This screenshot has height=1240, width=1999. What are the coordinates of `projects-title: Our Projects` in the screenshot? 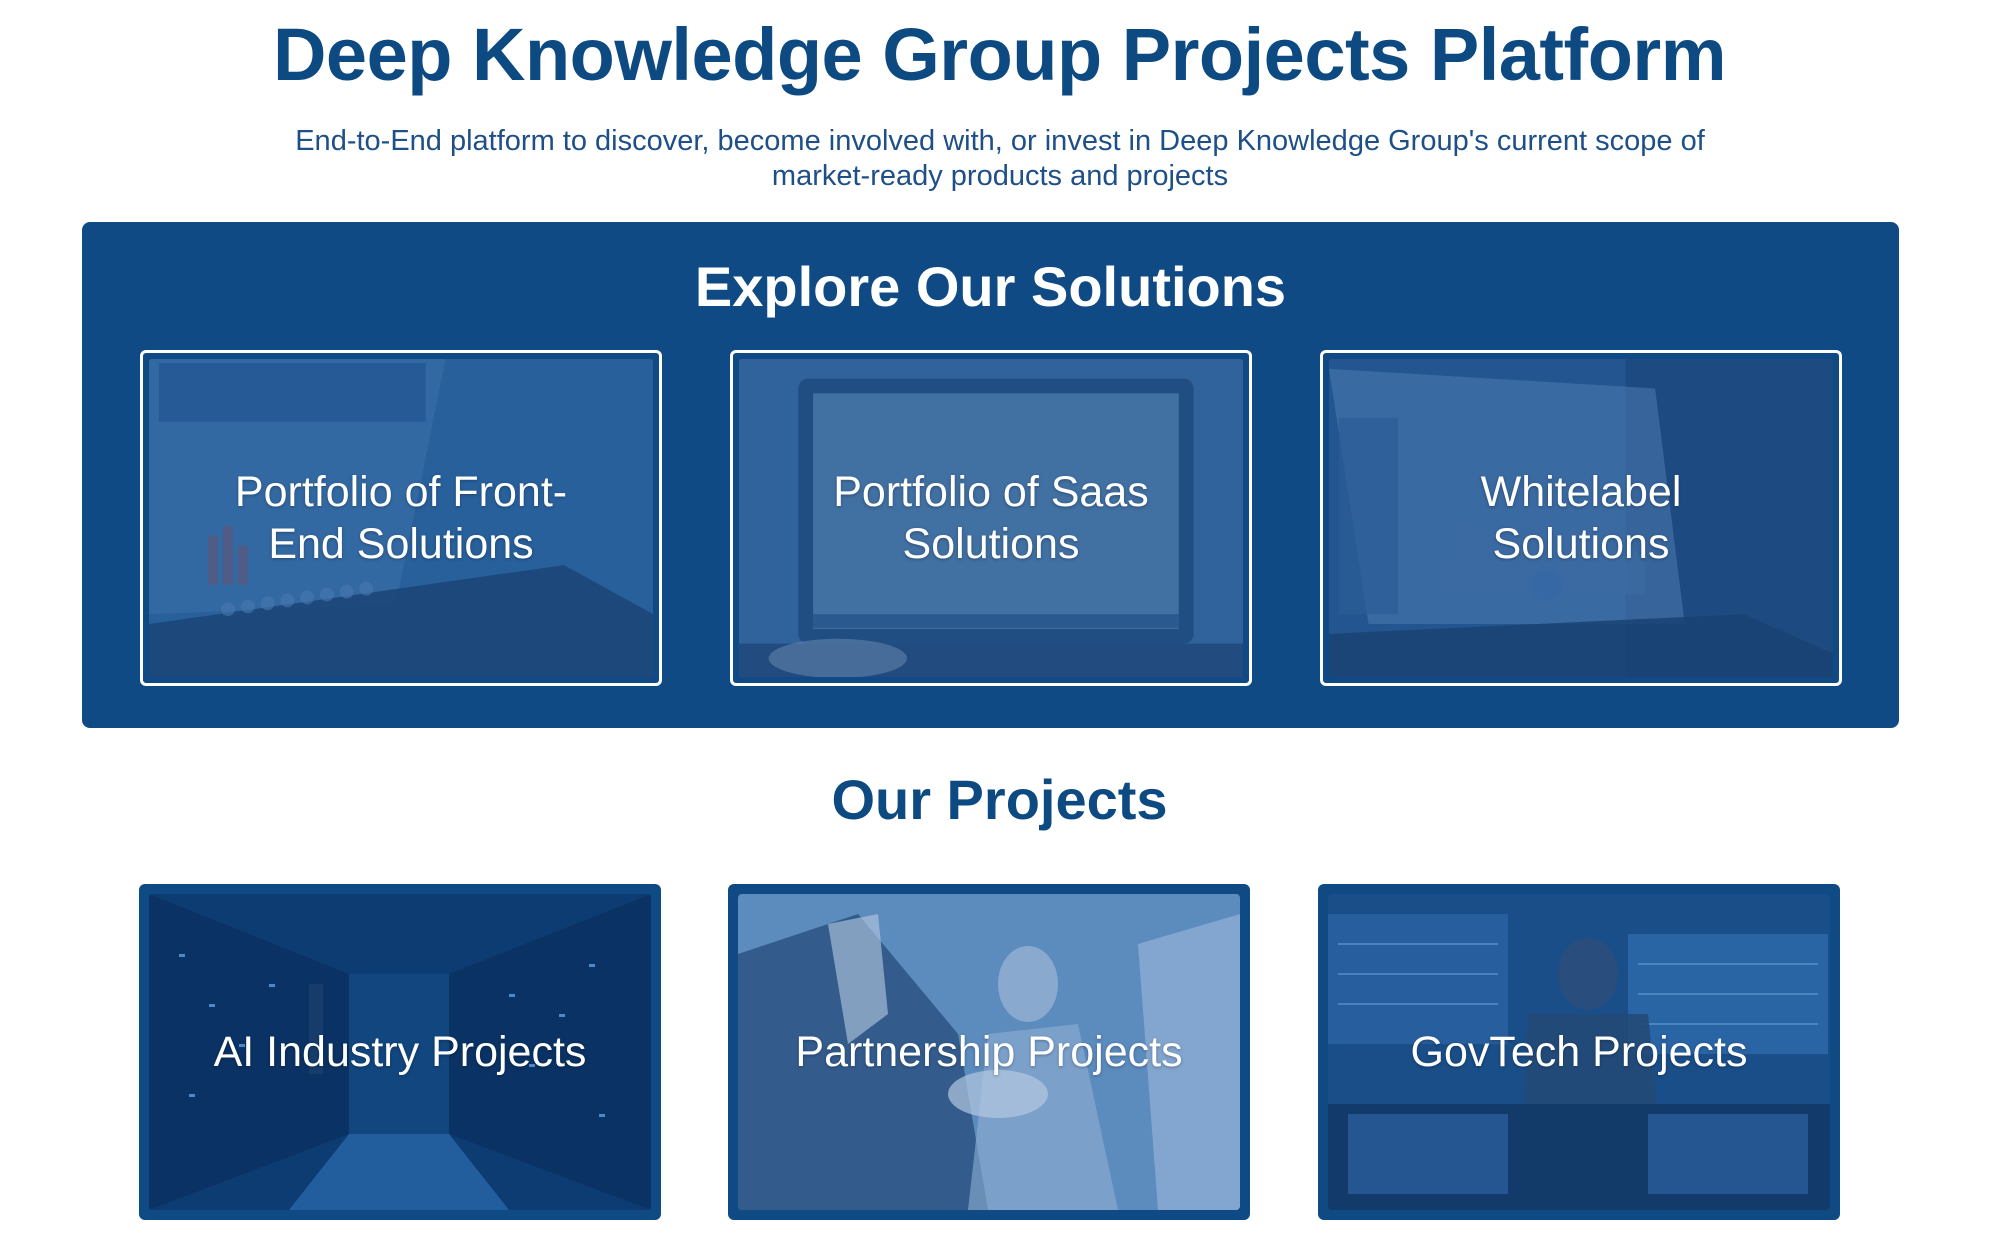 It's located at (999, 799).